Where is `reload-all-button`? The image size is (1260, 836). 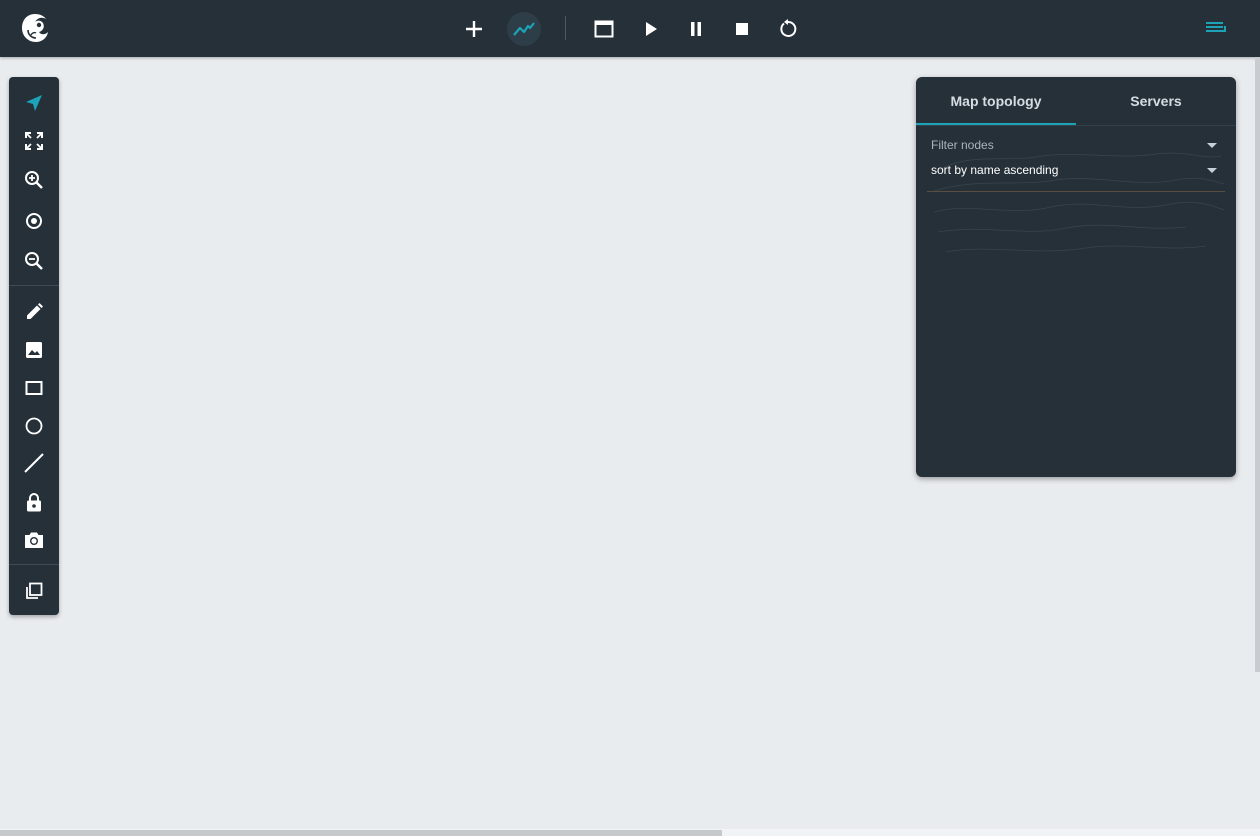
reload-all-button is located at coordinates (788, 29).